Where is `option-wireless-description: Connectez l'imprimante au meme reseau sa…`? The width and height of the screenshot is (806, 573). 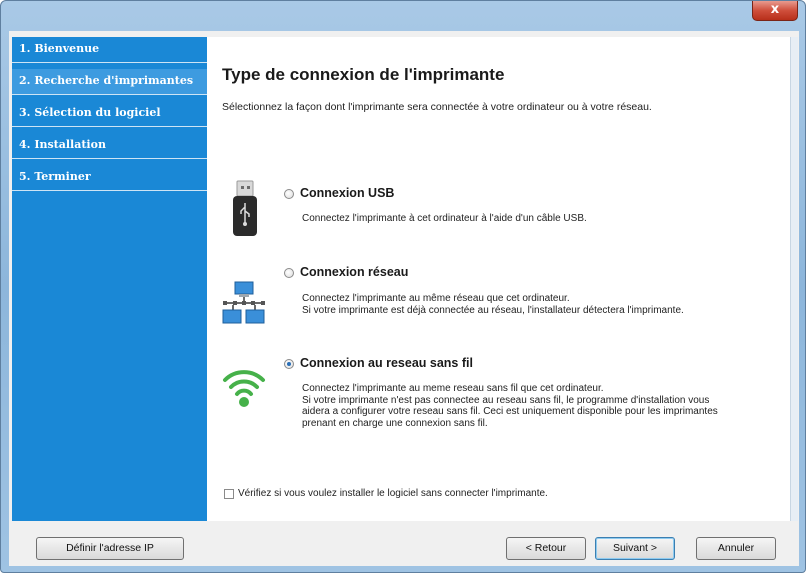 option-wireless-description: Connectez l'imprimante au meme reseau sa… is located at coordinates (510, 406).